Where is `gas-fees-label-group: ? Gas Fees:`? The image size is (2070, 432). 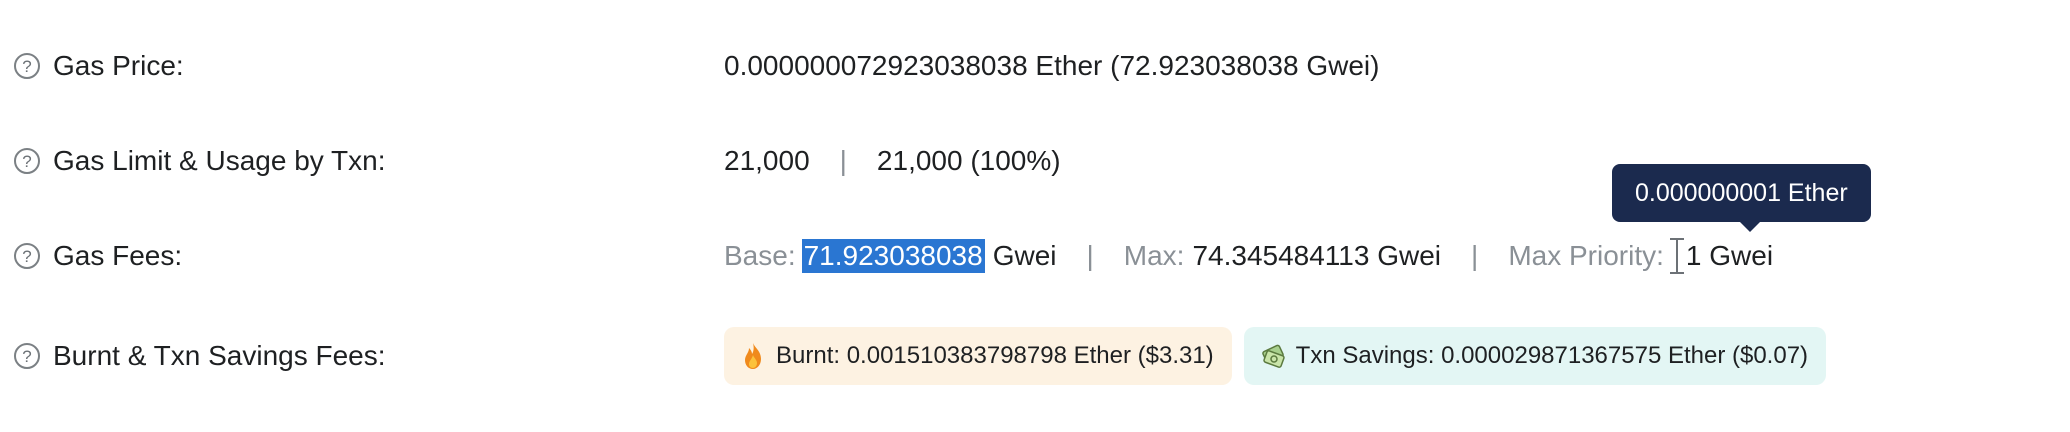
gas-fees-label-group: ? Gas Fees: is located at coordinates (98, 256).